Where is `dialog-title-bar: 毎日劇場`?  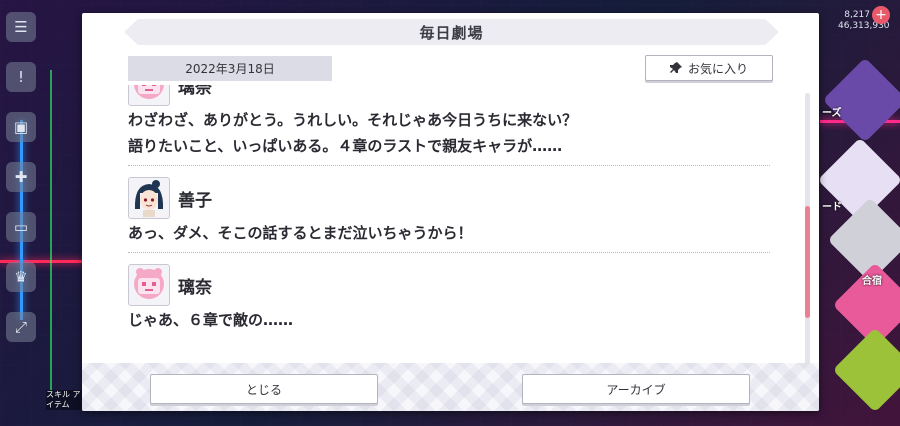
dialog-title-bar: 毎日劇場 is located at coordinates (451, 32).